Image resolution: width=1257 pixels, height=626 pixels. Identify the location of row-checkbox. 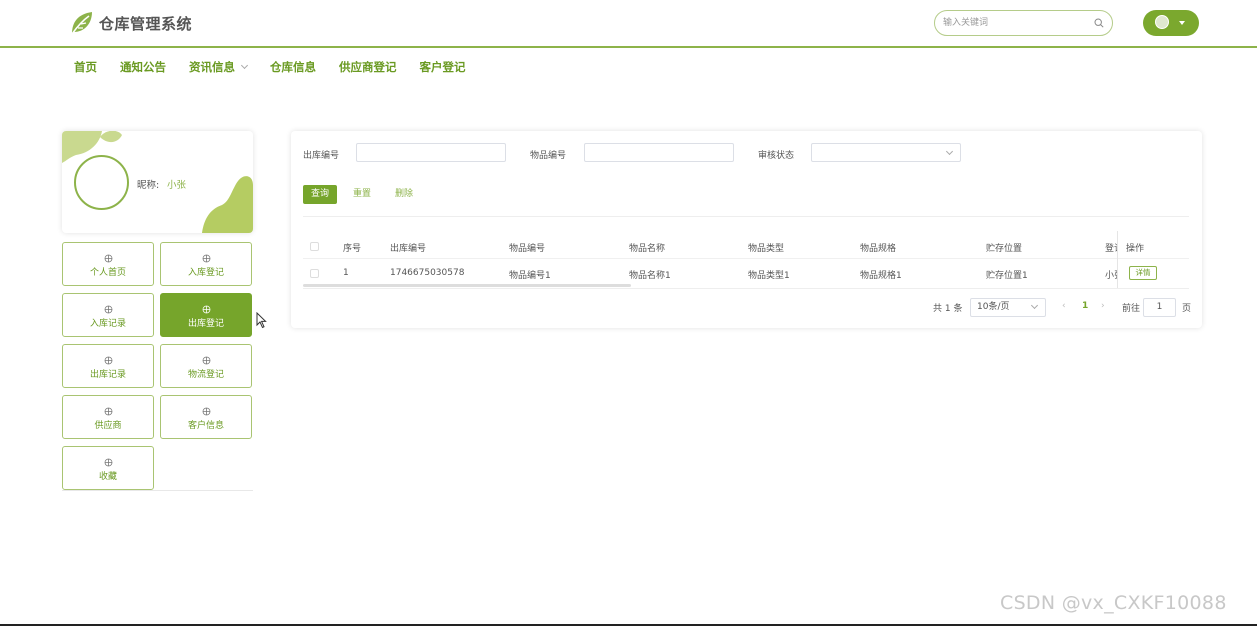
(314, 273).